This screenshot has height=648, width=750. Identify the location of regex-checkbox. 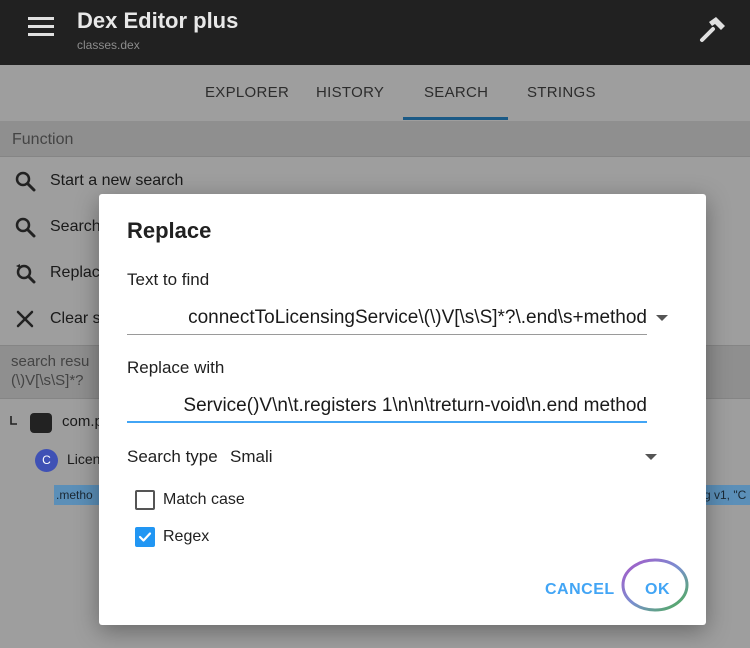
(145, 537).